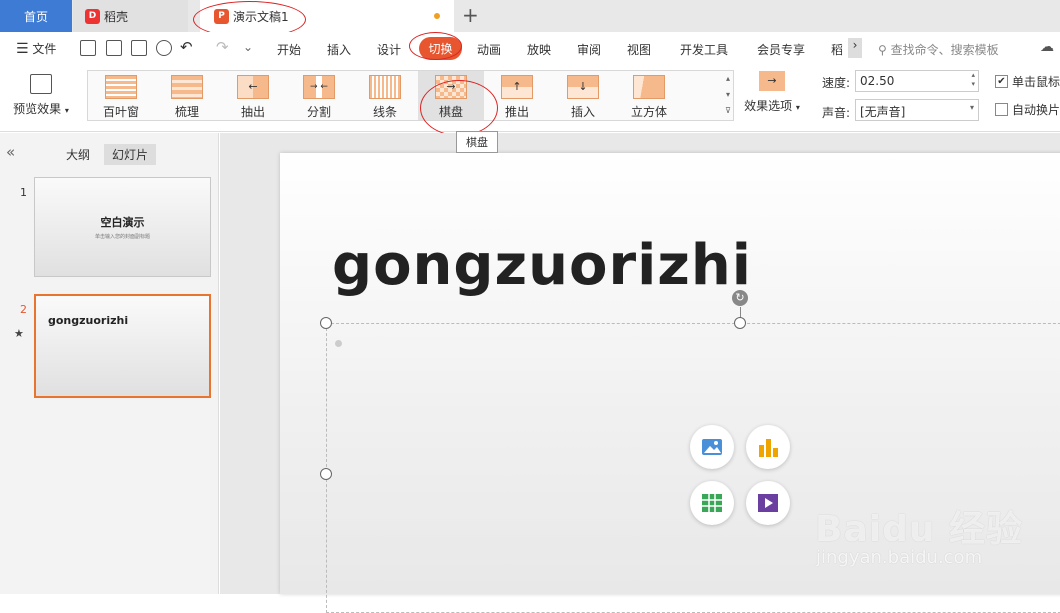 The image size is (1060, 613). What do you see at coordinates (186, 47) in the screenshot?
I see `undo-icon: ↶` at bounding box center [186, 47].